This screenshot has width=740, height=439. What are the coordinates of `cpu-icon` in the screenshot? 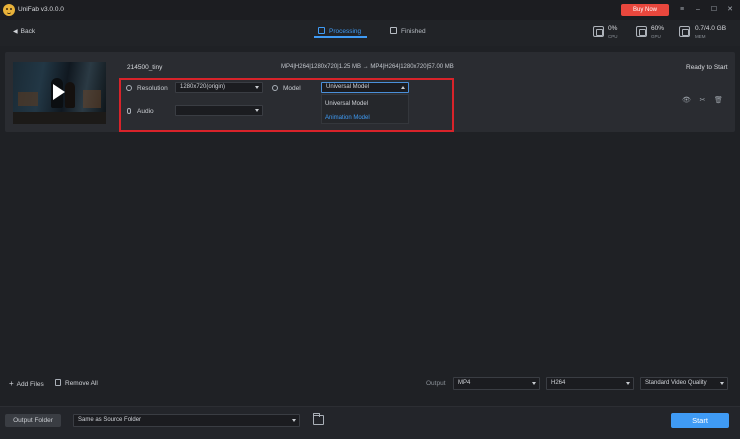 It's located at (598, 31).